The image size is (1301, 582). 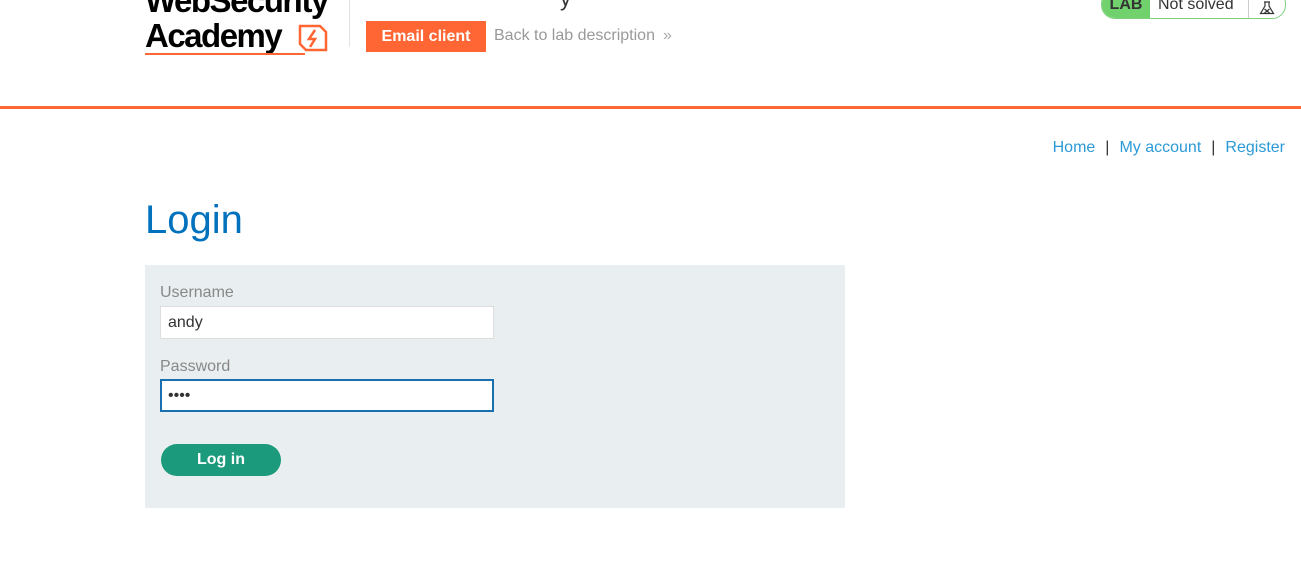 What do you see at coordinates (313, 38) in the screenshot?
I see `lightning-bolt-icon` at bounding box center [313, 38].